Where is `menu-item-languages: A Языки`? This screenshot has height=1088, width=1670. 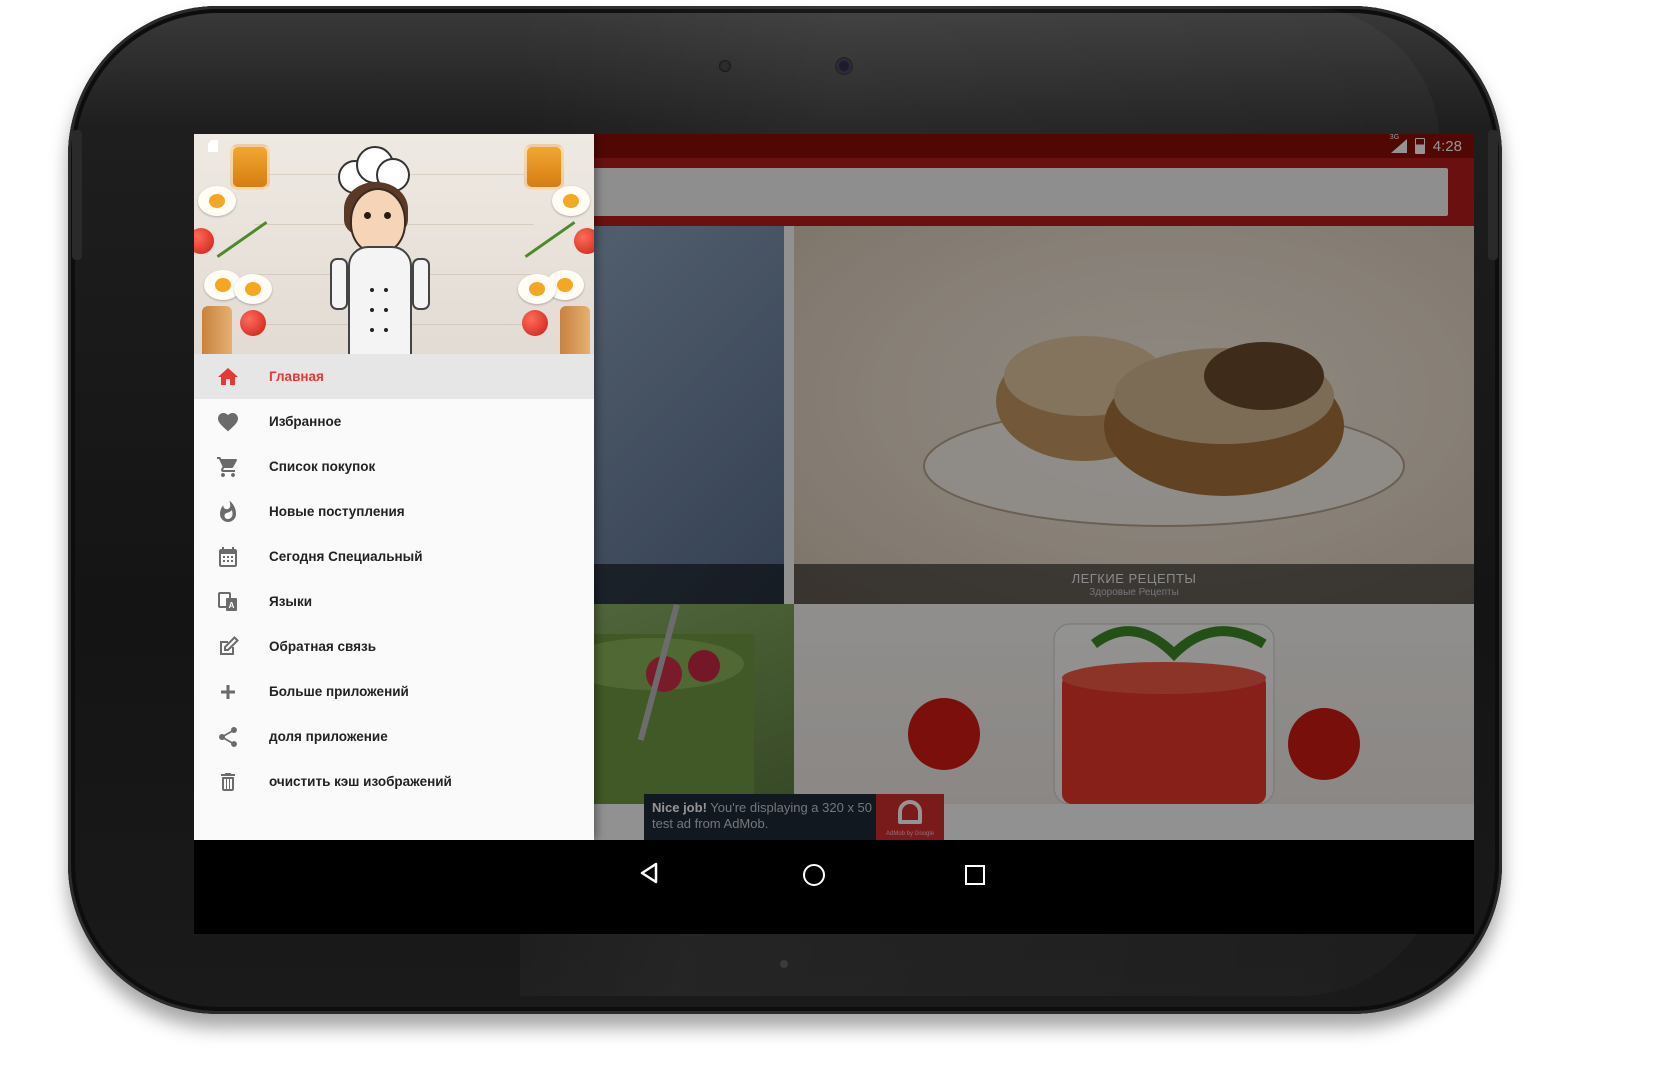 menu-item-languages: A Языки is located at coordinates (394, 601).